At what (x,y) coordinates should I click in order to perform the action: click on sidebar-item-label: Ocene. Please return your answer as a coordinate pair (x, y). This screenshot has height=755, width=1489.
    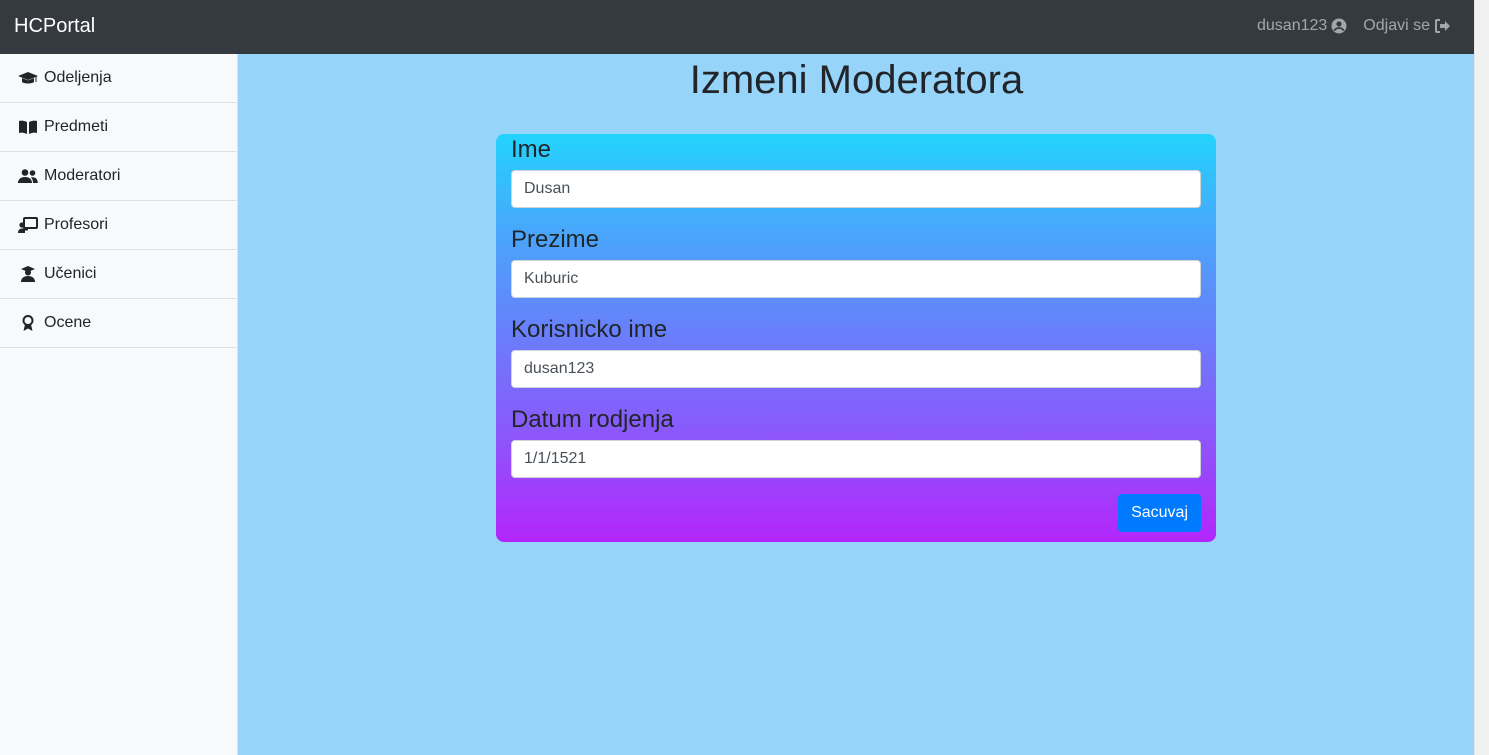
    Looking at the image, I should click on (68, 322).